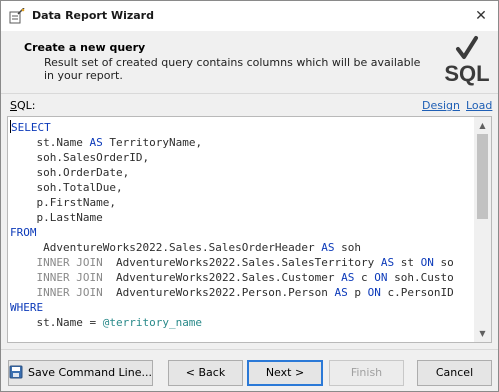 This screenshot has width=499, height=392. I want to click on close-button: ✕, so click(481, 16).